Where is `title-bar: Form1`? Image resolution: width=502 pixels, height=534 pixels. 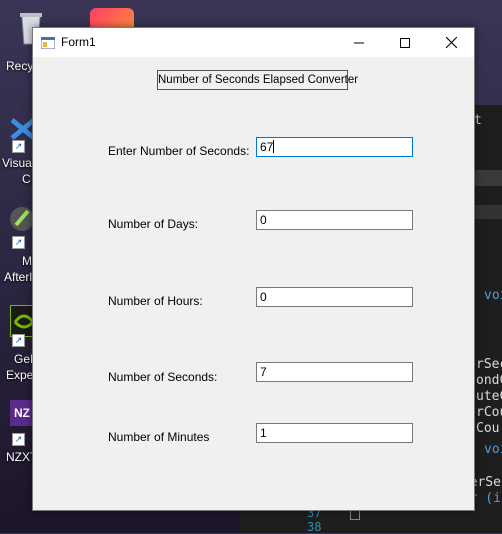
title-bar: Form1 is located at coordinates (253, 42).